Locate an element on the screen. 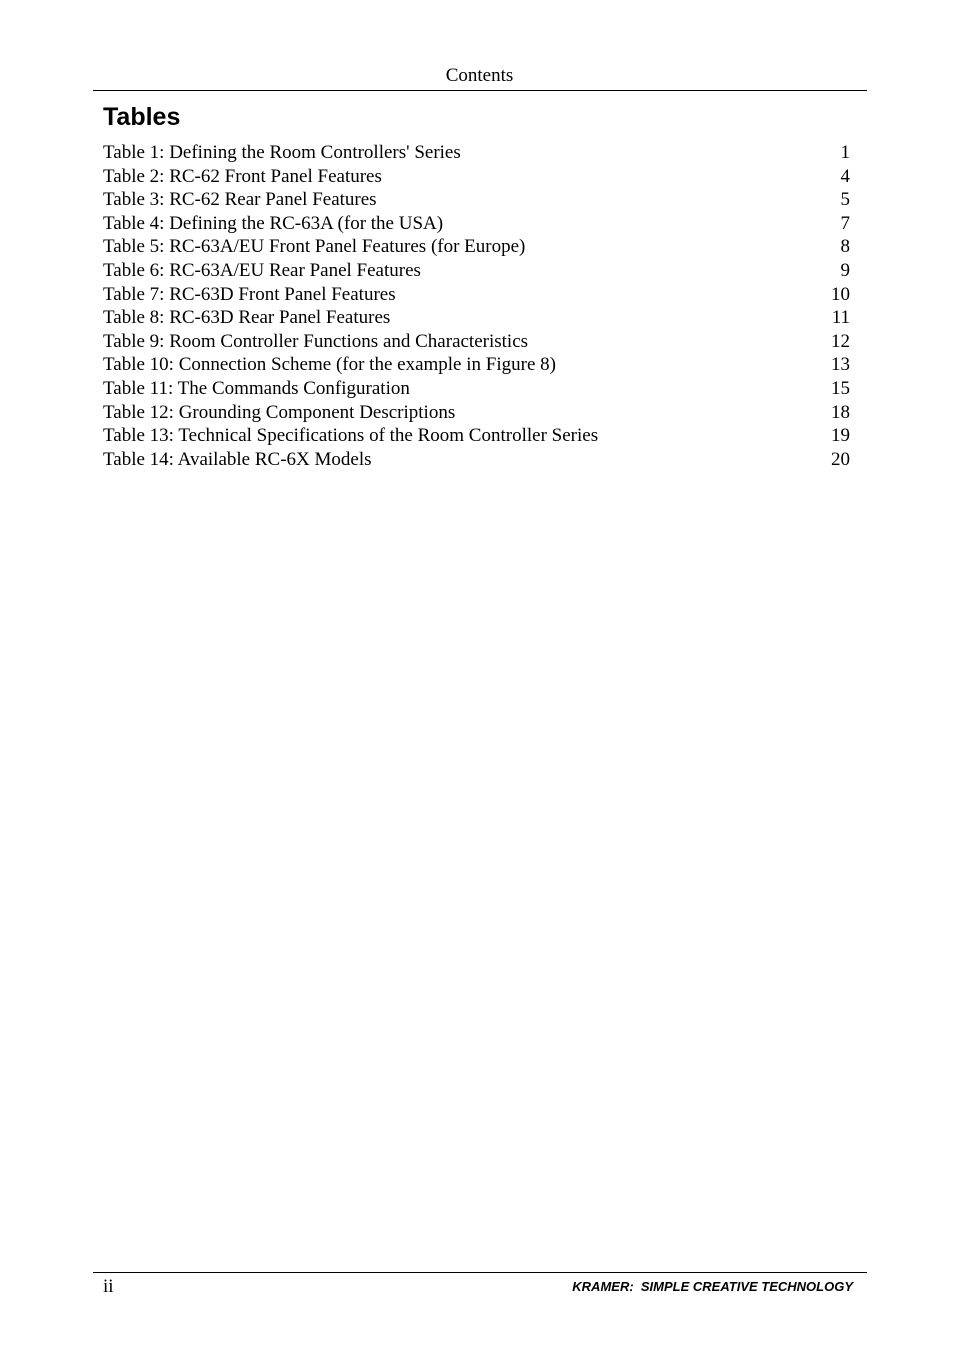 The height and width of the screenshot is (1354, 954). toc-entry: Table 2: RC-62 Front Panel Features 4 is located at coordinates (476, 177).